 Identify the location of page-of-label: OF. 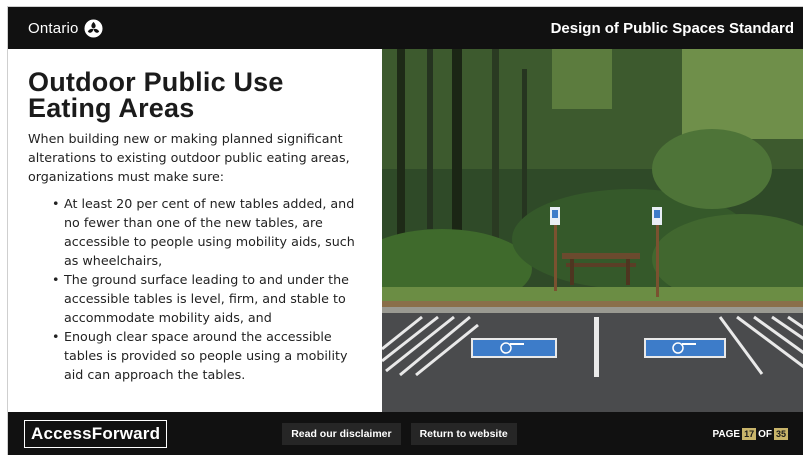
(765, 434).